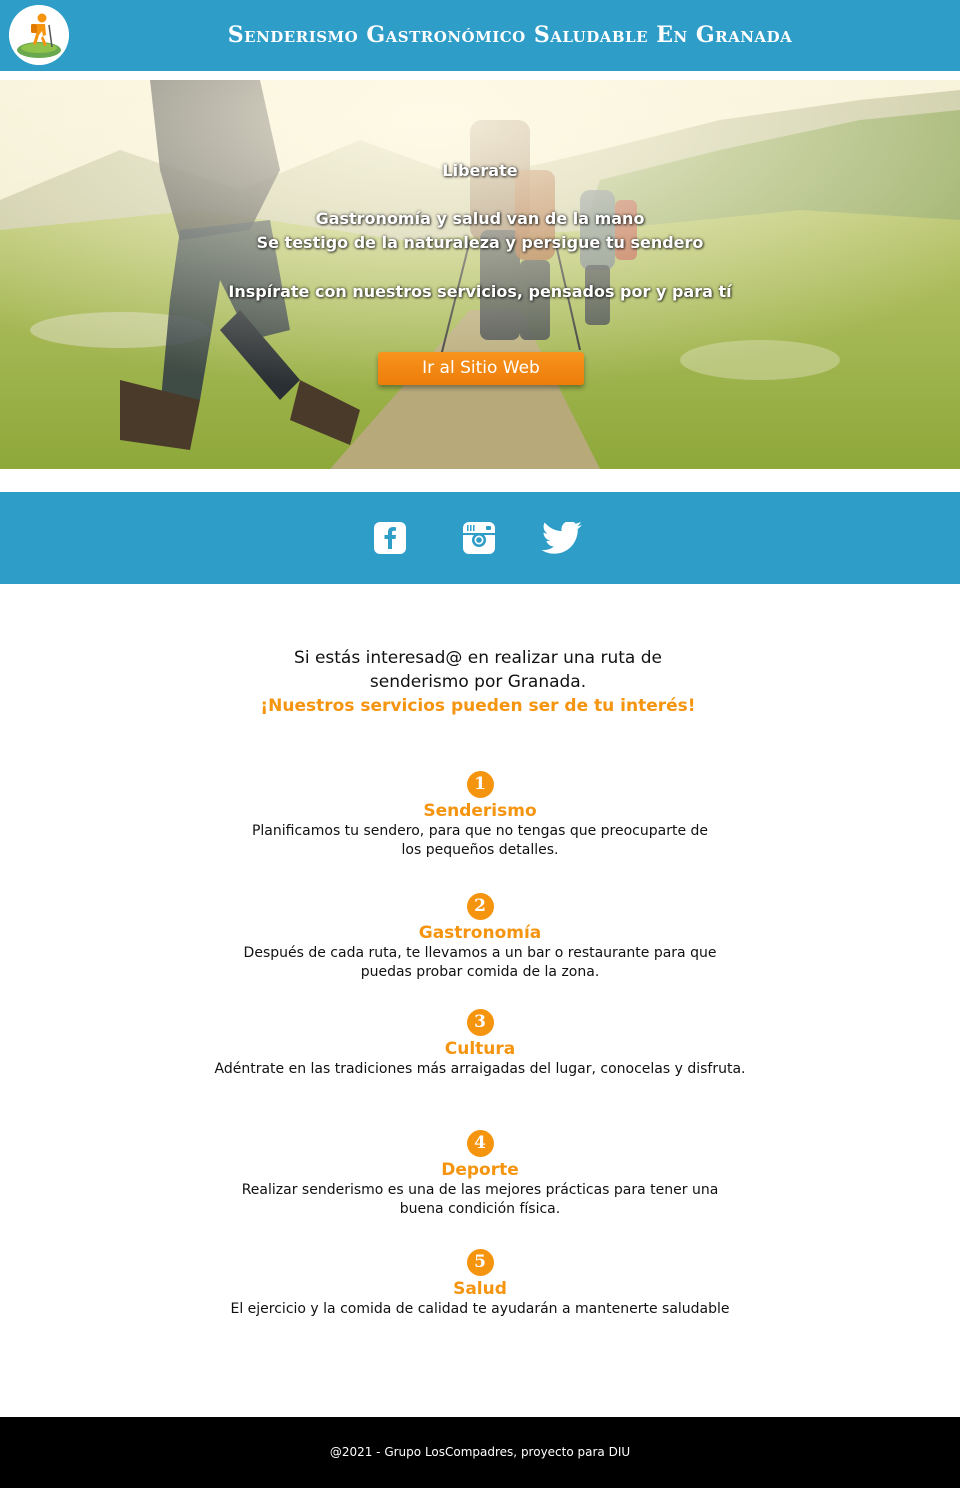 The image size is (960, 1488). I want to click on social-bar, so click(480, 538).